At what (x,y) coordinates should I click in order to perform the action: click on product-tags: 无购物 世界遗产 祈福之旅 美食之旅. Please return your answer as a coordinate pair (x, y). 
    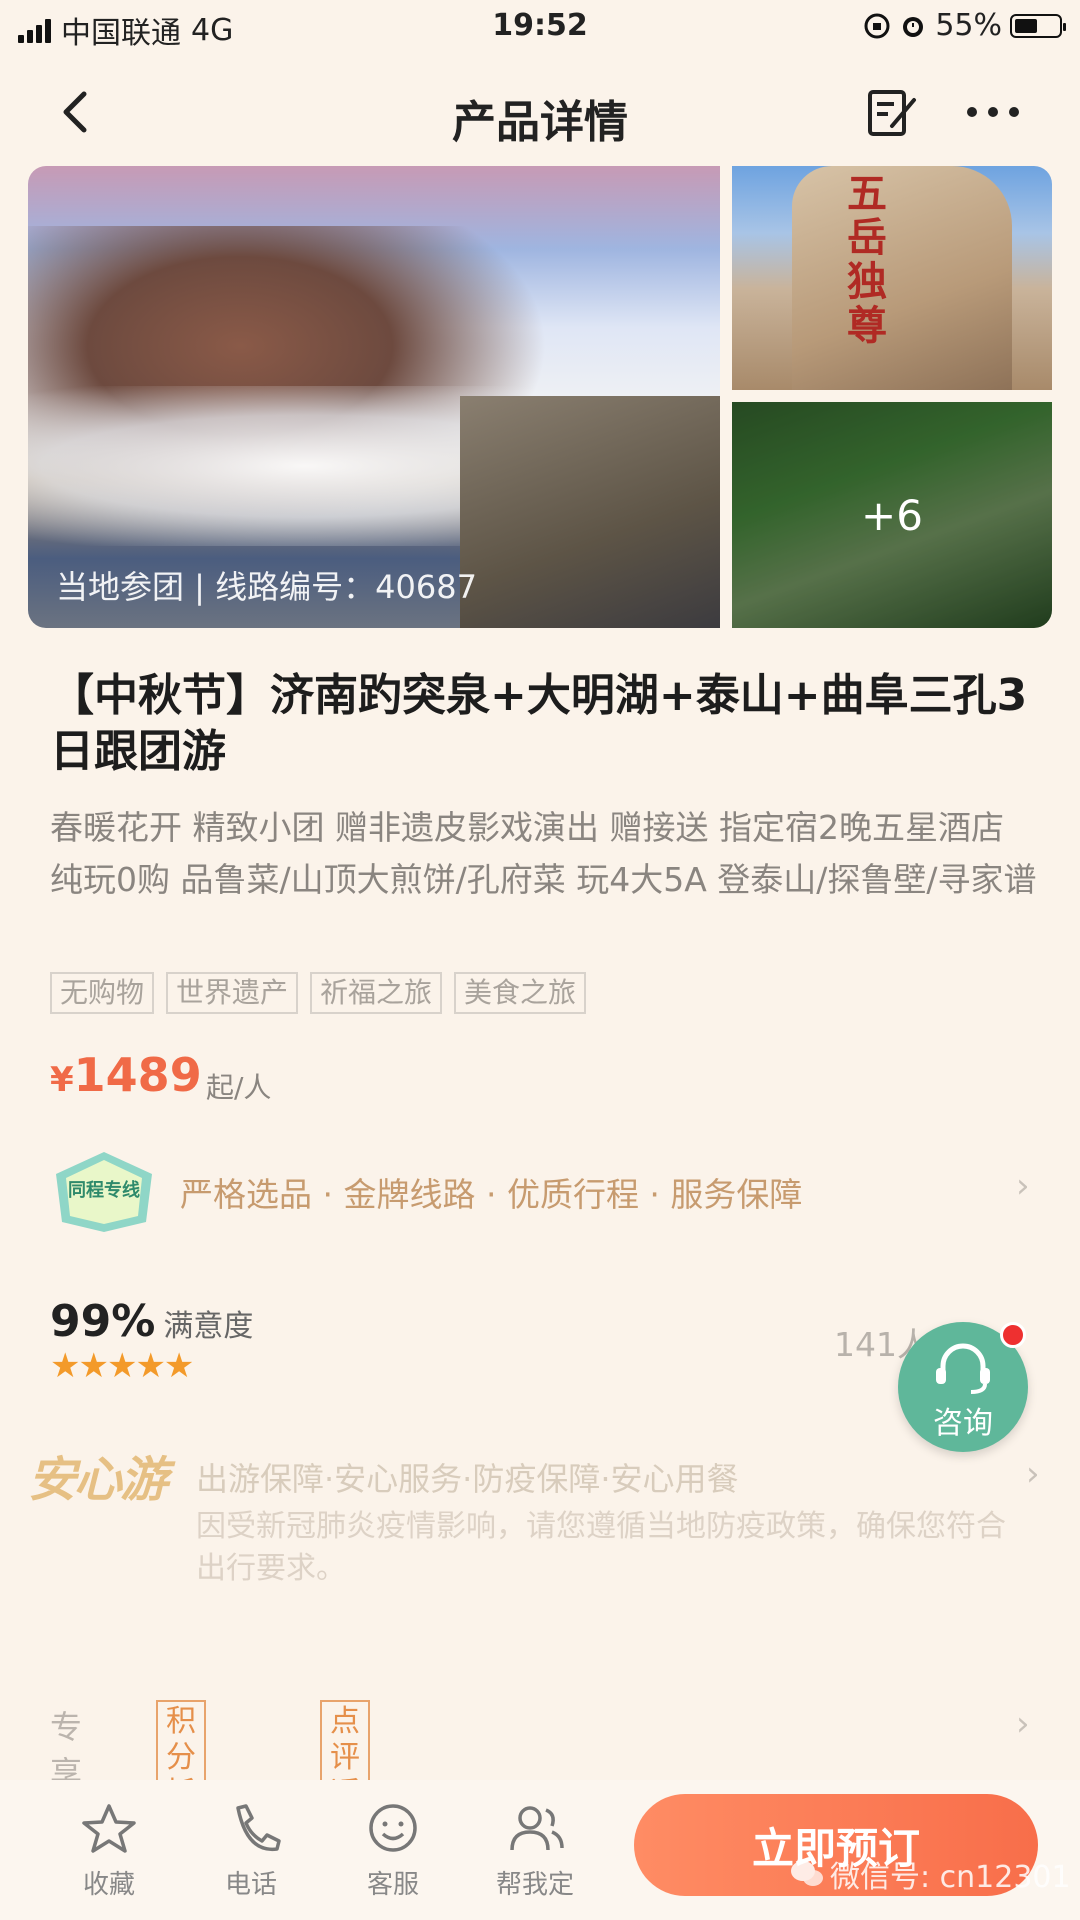
    Looking at the image, I should click on (318, 993).